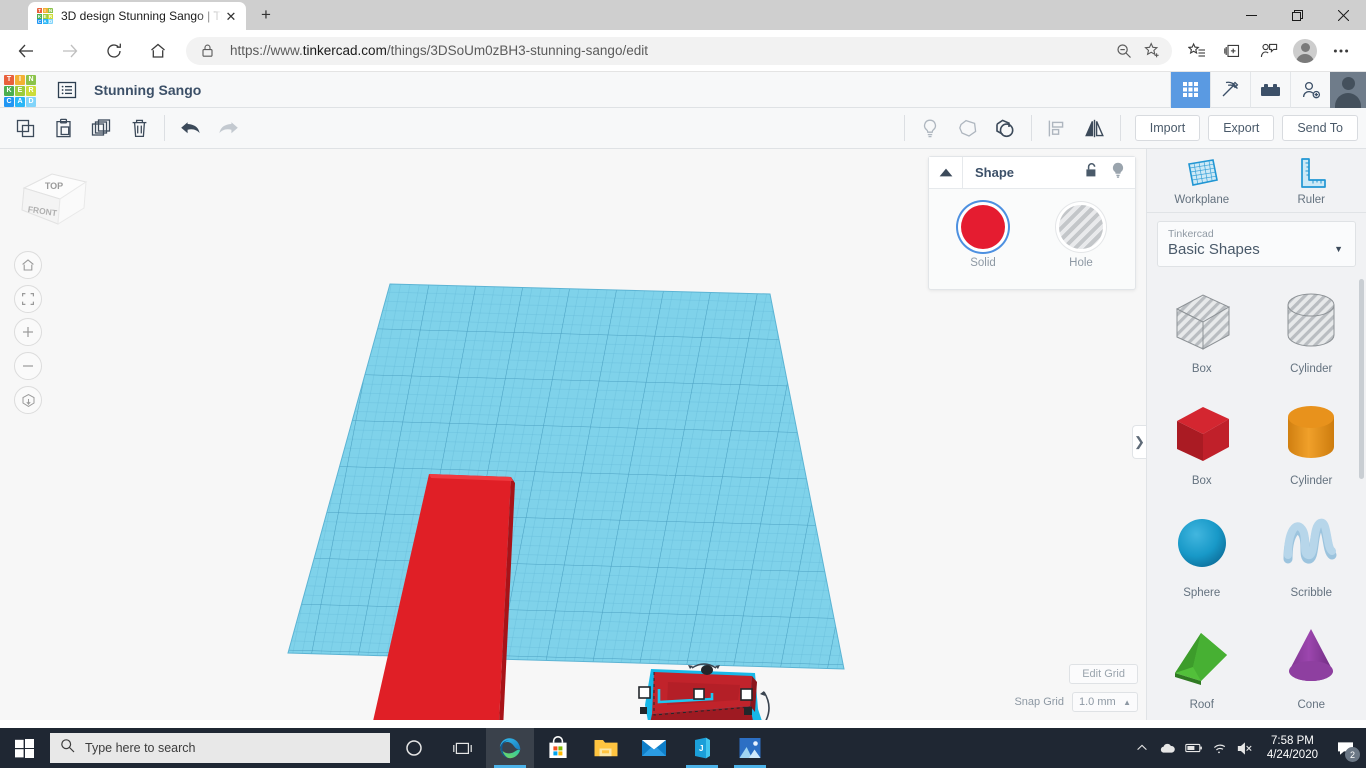  Describe the element at coordinates (25, 128) in the screenshot. I see `copy-button` at that location.